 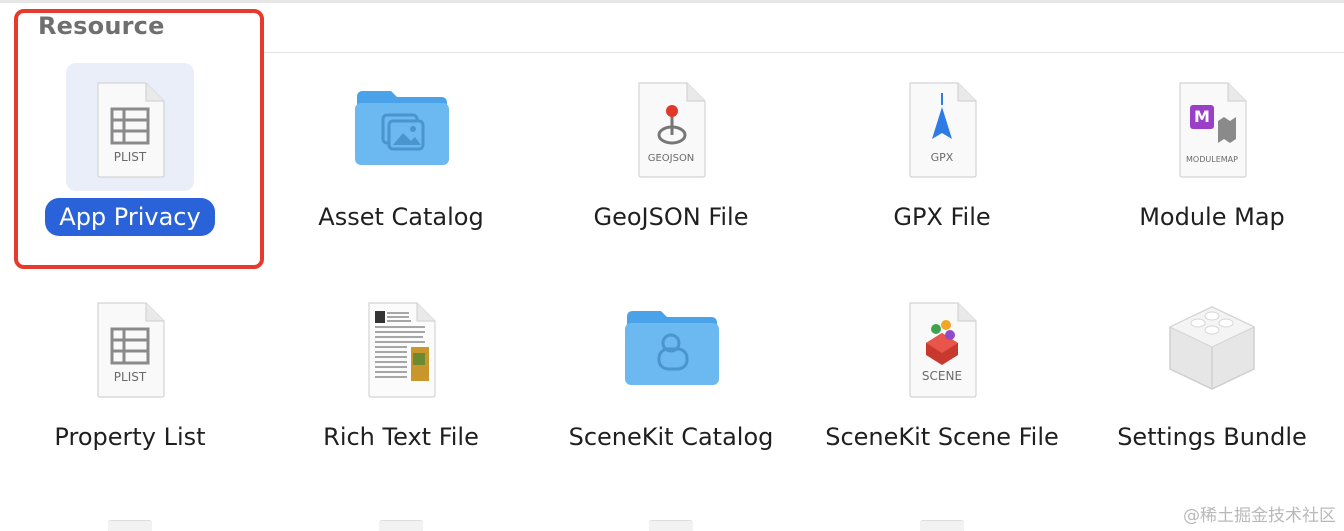 I want to click on template-scenekit-scene-file: SCENE SceneKit Scene File, so click(x=942, y=383).